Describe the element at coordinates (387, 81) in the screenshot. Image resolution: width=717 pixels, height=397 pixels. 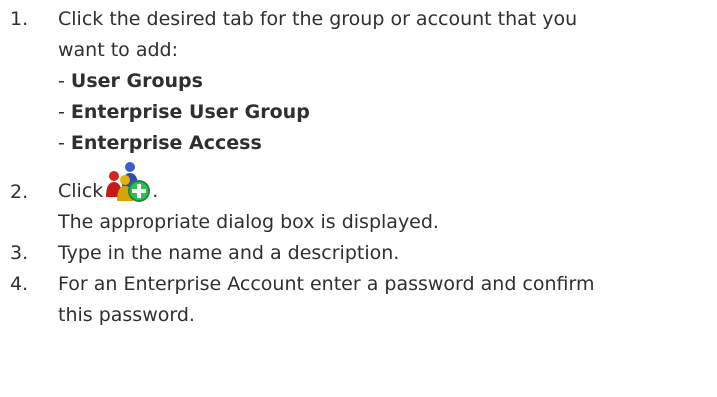
I see `option-user-groups: - User Groups` at that location.